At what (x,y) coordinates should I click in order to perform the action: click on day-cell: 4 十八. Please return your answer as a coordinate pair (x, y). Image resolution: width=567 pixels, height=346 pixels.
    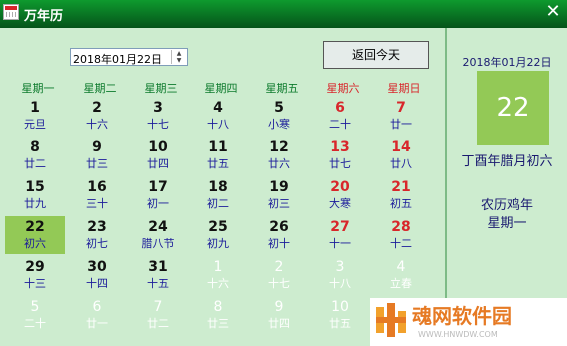
    Looking at the image, I should click on (218, 116).